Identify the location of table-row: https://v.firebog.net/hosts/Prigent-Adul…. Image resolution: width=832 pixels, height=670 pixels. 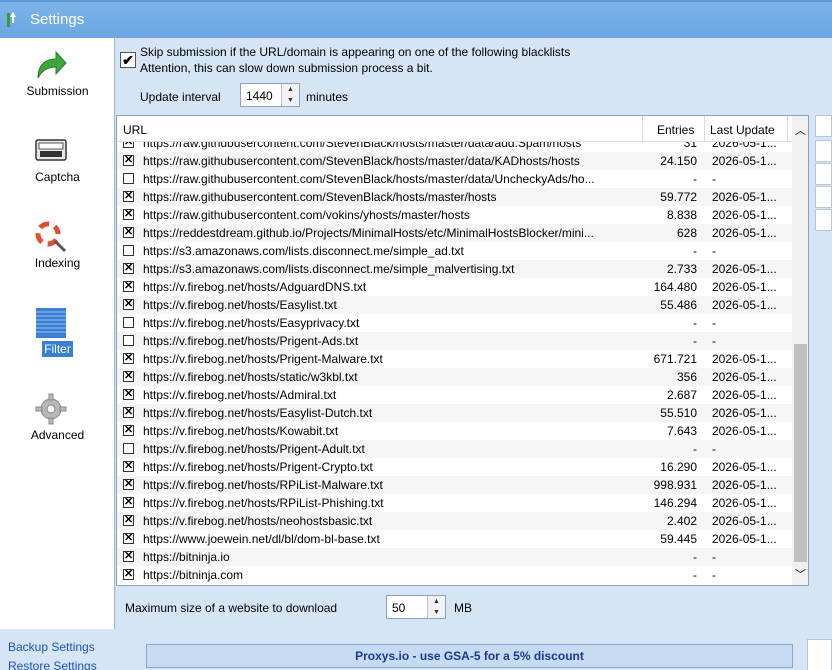
(454, 449).